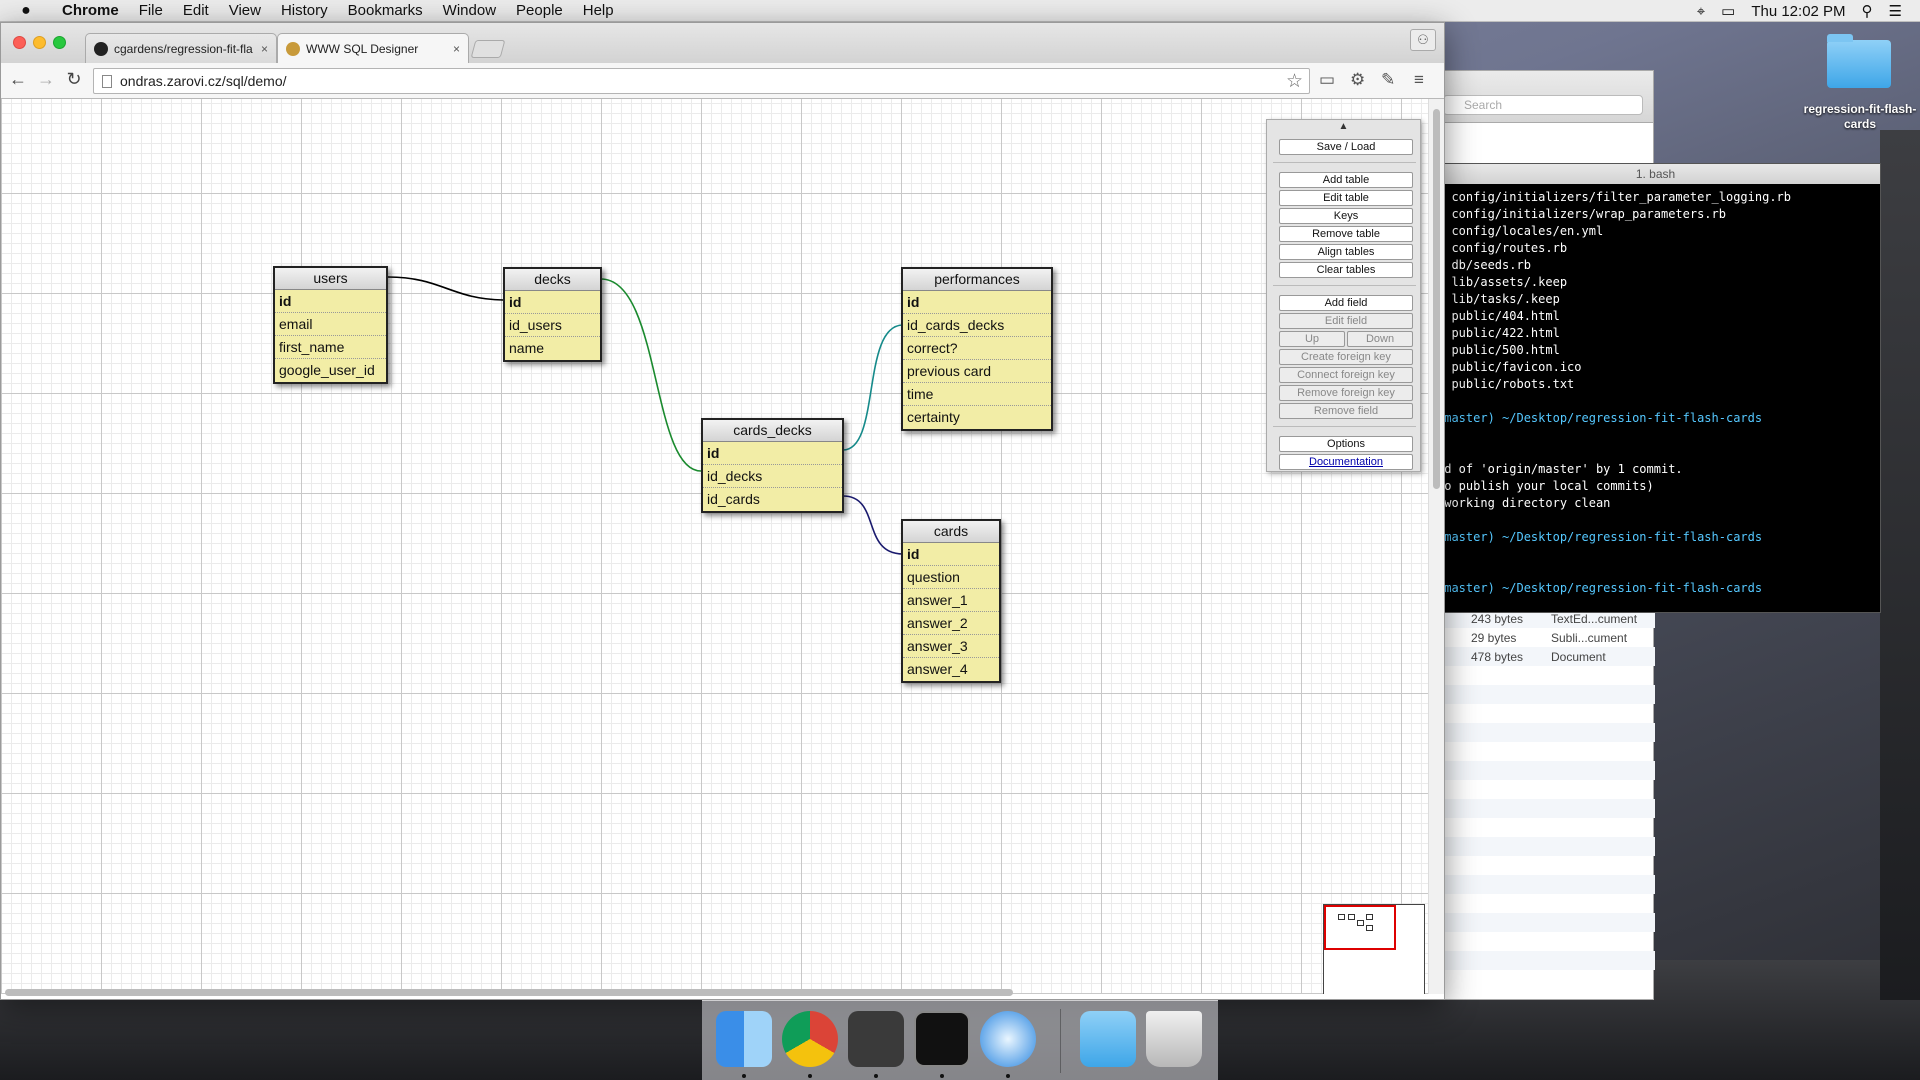 The height and width of the screenshot is (1080, 1920). What do you see at coordinates (330, 279) in the screenshot?
I see `table-title: users` at bounding box center [330, 279].